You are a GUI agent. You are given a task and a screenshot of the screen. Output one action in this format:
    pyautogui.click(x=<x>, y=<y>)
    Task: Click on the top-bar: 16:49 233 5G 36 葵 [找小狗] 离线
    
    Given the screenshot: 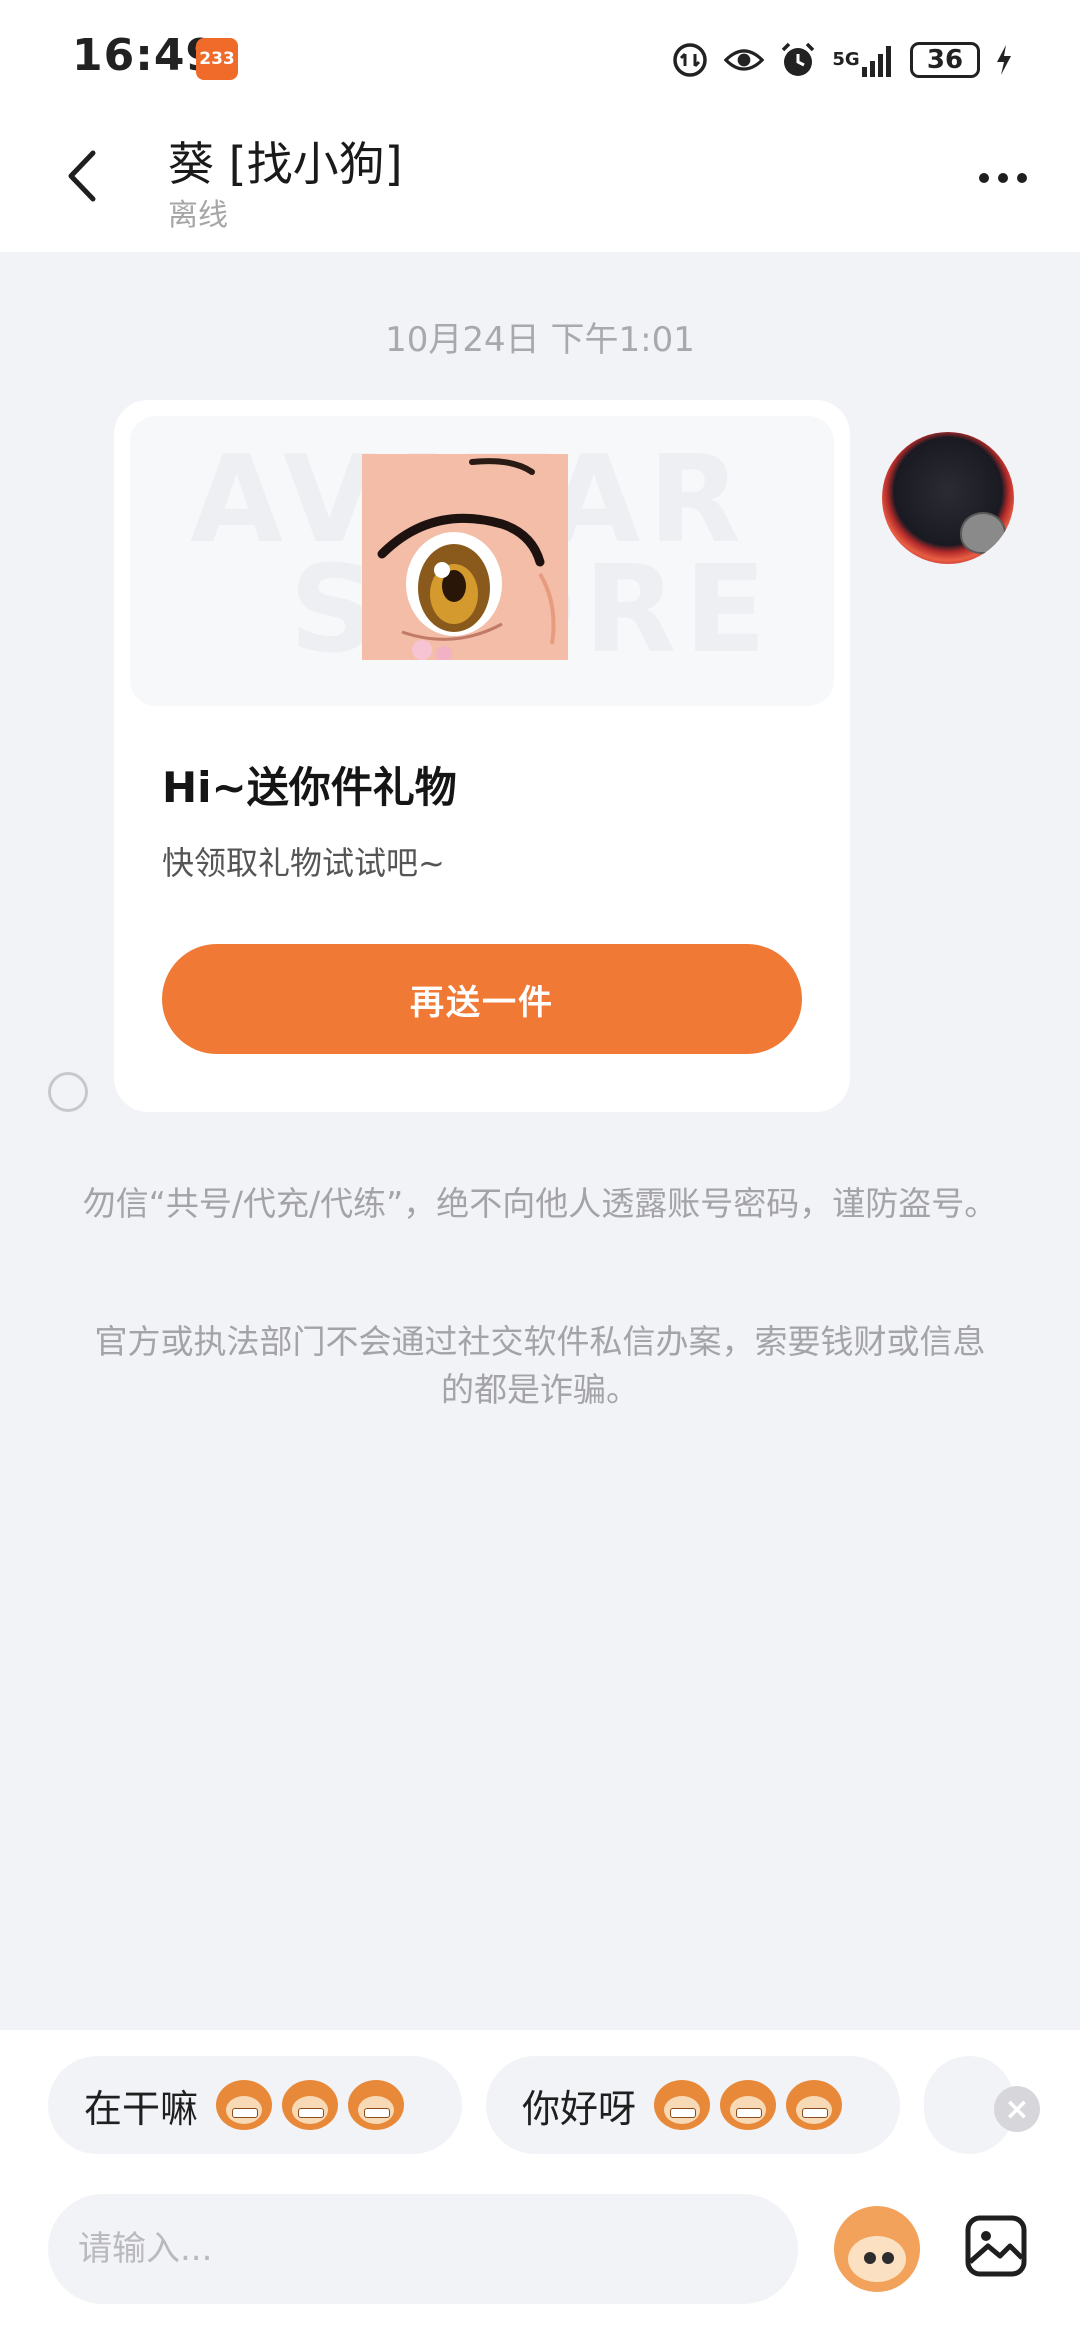 What is the action you would take?
    pyautogui.click(x=540, y=126)
    